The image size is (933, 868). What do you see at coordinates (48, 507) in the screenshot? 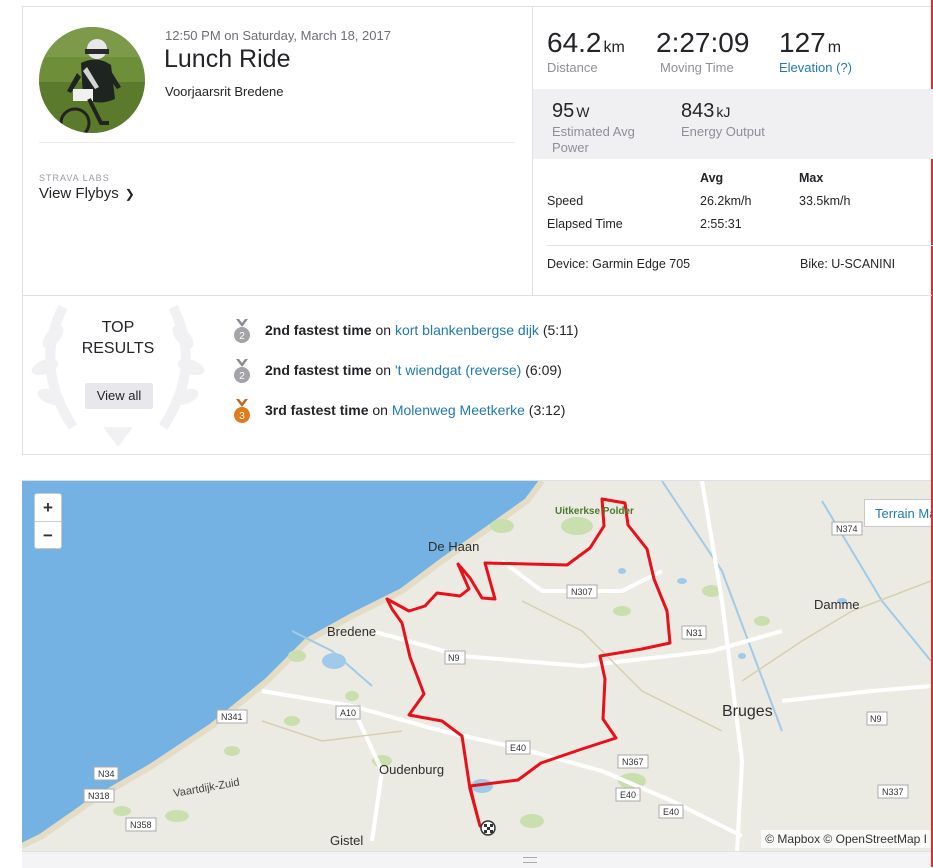
I see `zoom-in-button: +` at bounding box center [48, 507].